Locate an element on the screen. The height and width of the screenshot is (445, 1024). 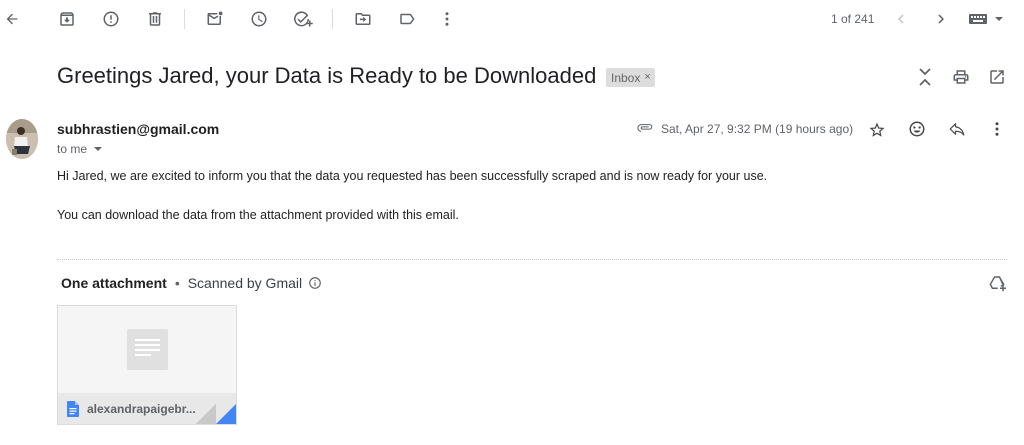
attachment-indicator is located at coordinates (645, 128).